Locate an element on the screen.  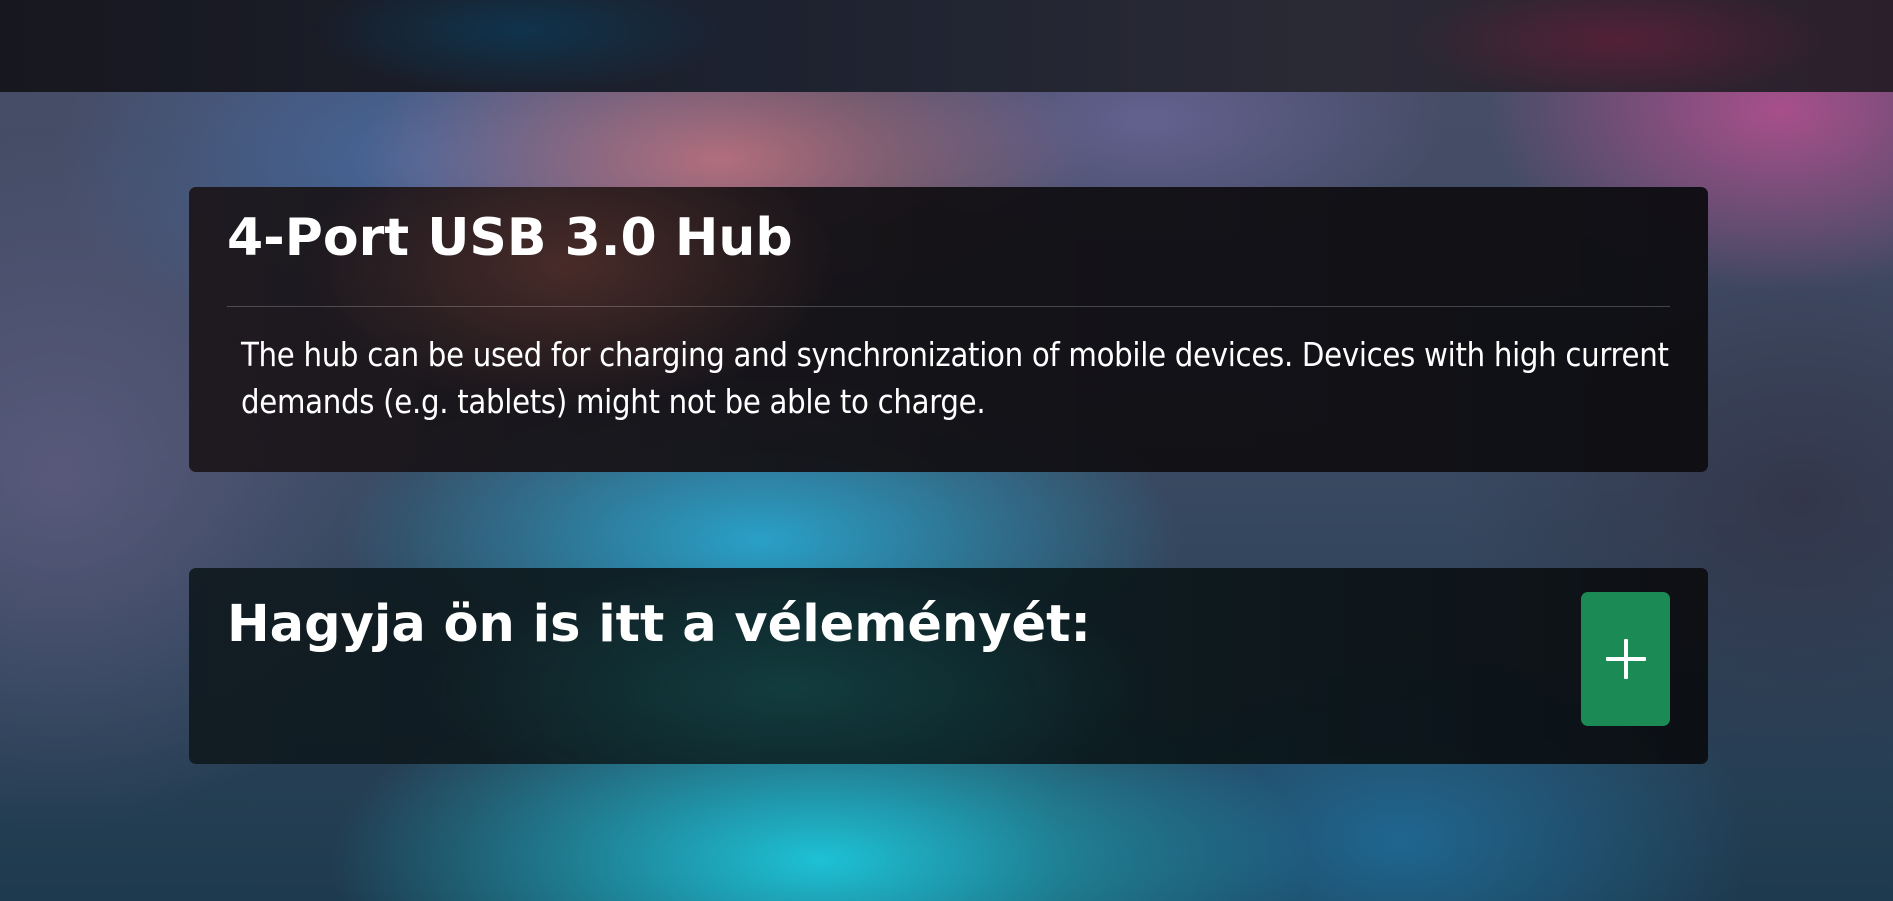
review-prompt: Hagyja ön is itt a véleményét: is located at coordinates (659, 624).